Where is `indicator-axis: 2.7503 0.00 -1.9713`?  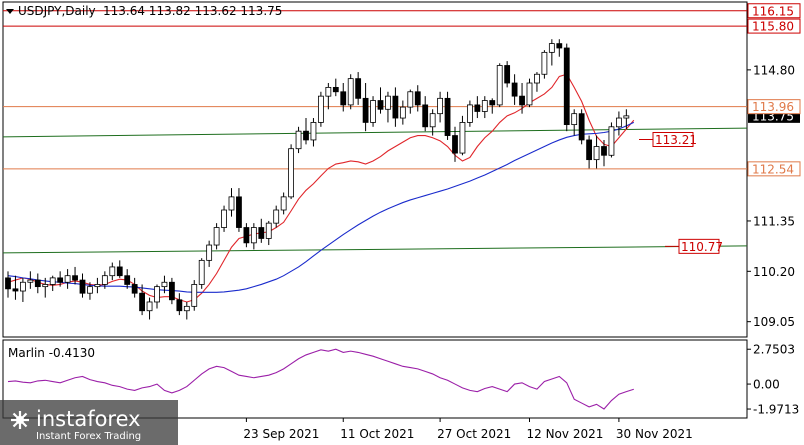
indicator-axis: 2.7503 0.00 -1.9713 is located at coordinates (773, 380).